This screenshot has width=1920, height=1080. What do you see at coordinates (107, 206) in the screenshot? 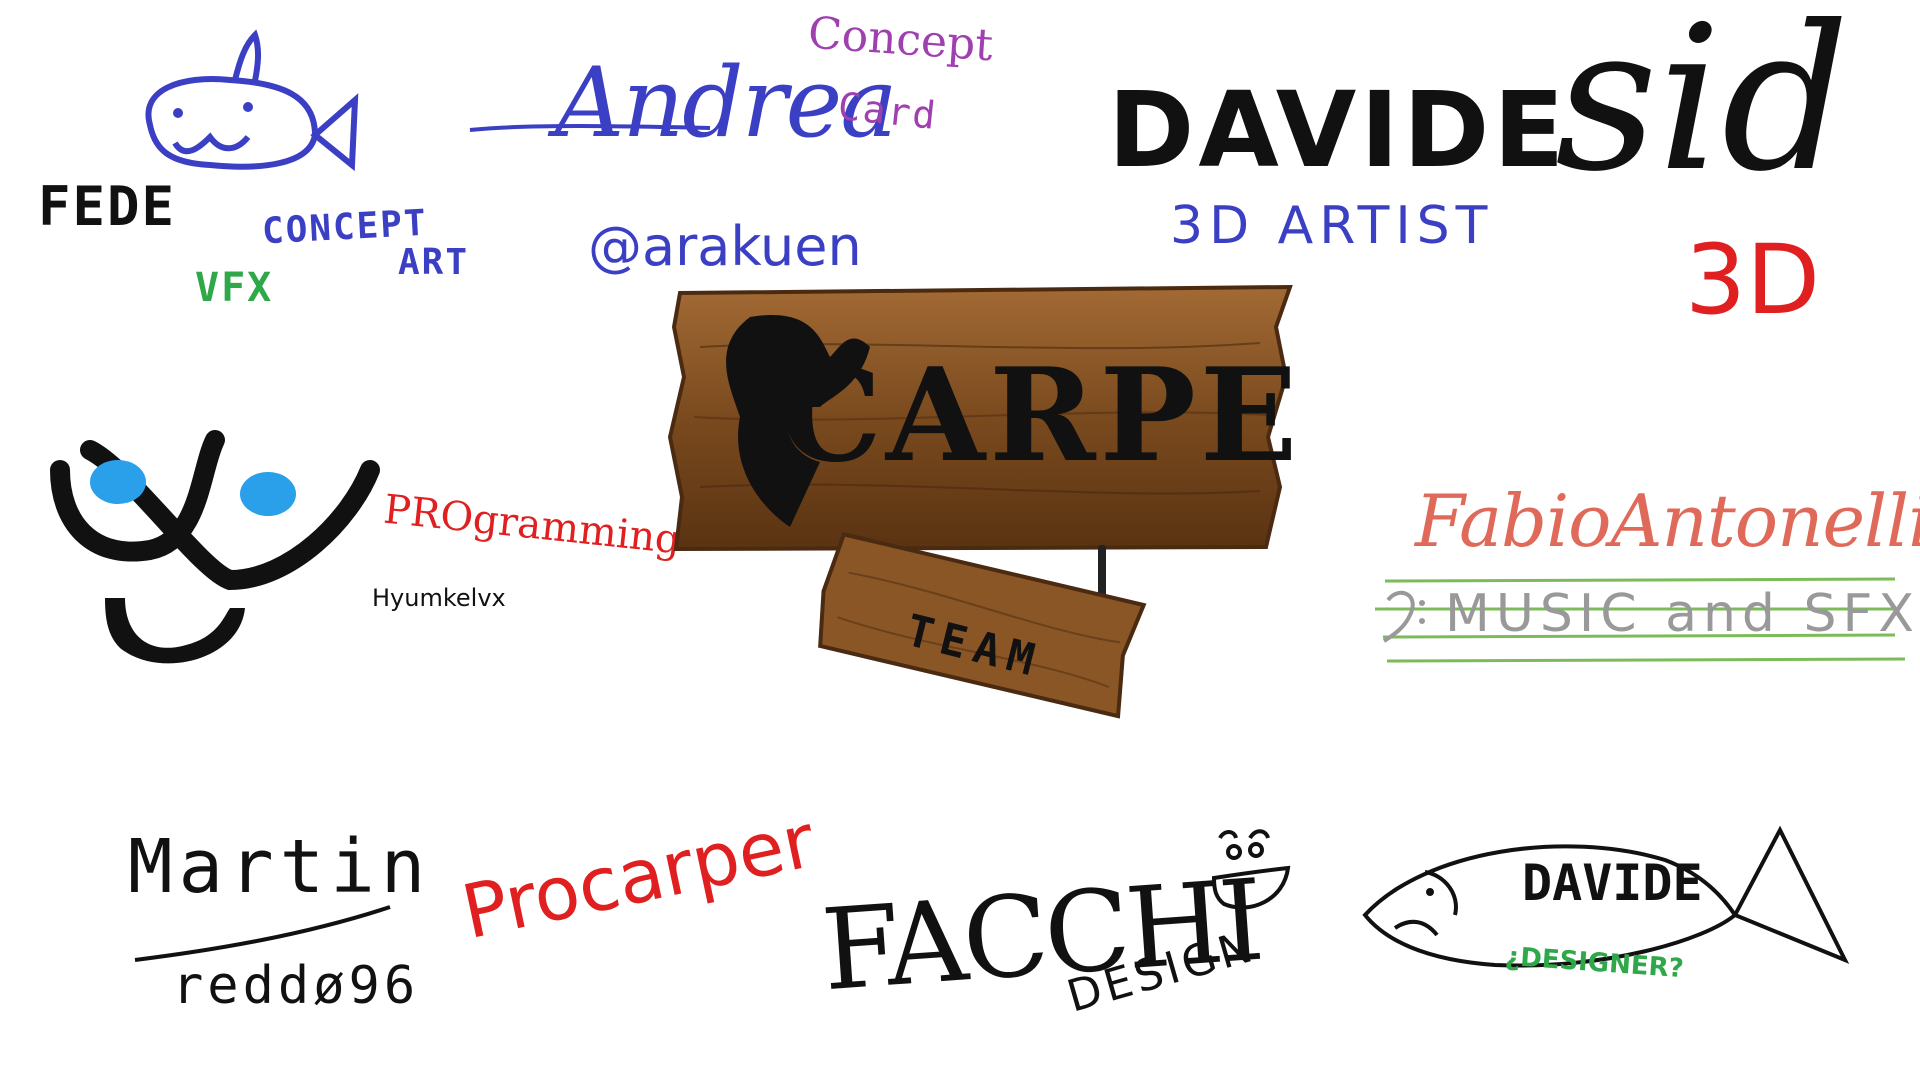
I see `fede-name: FEDE` at bounding box center [107, 206].